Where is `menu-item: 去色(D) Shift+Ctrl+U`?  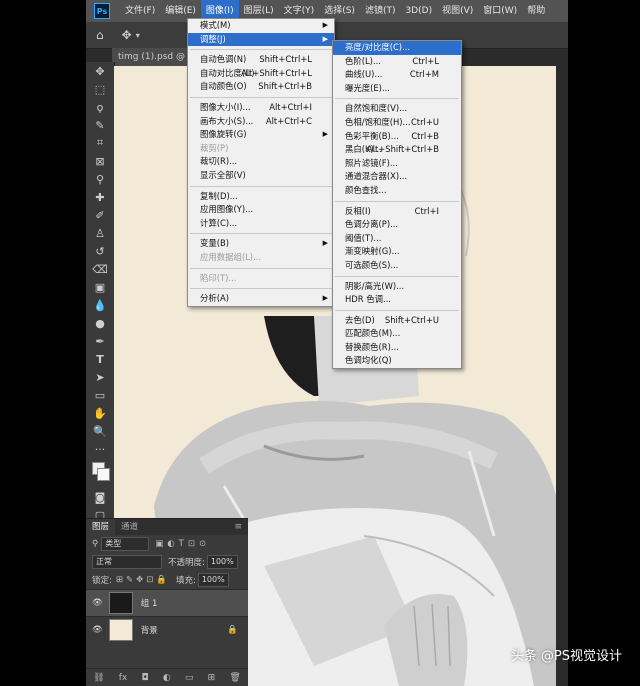
menu-item: 去色(D) Shift+Ctrl+U is located at coordinates (397, 321).